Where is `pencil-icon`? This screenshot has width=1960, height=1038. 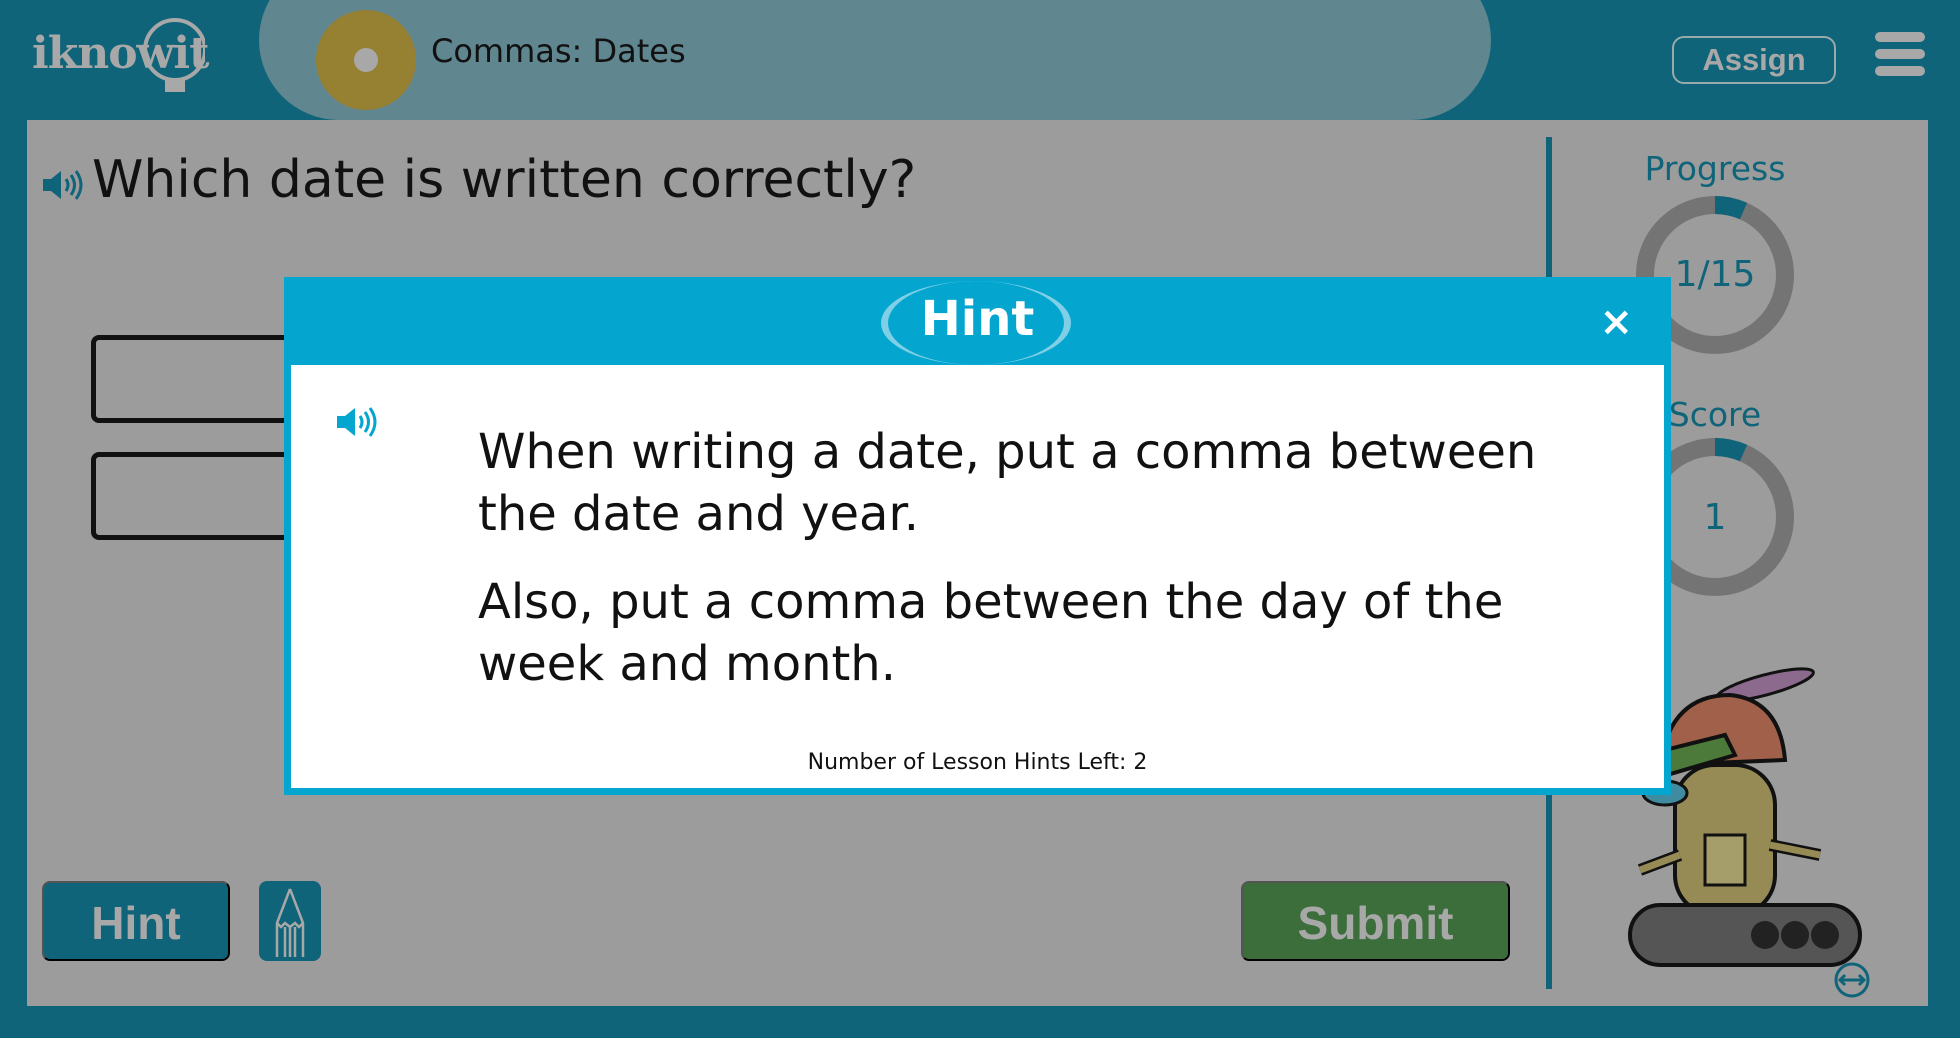
pencil-icon is located at coordinates (290, 922).